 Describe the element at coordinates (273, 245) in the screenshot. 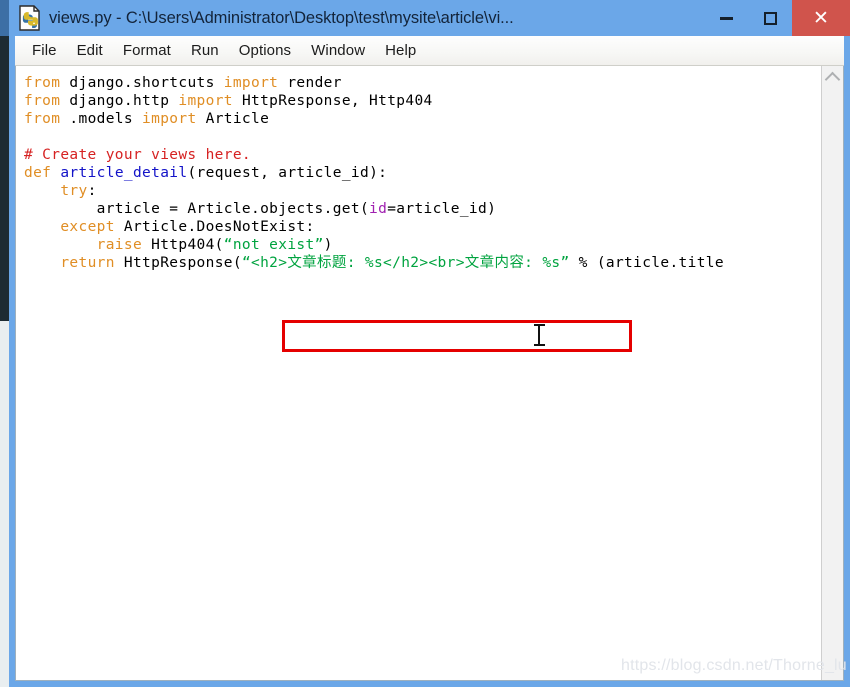

I see `code-token: “not exist”` at that location.